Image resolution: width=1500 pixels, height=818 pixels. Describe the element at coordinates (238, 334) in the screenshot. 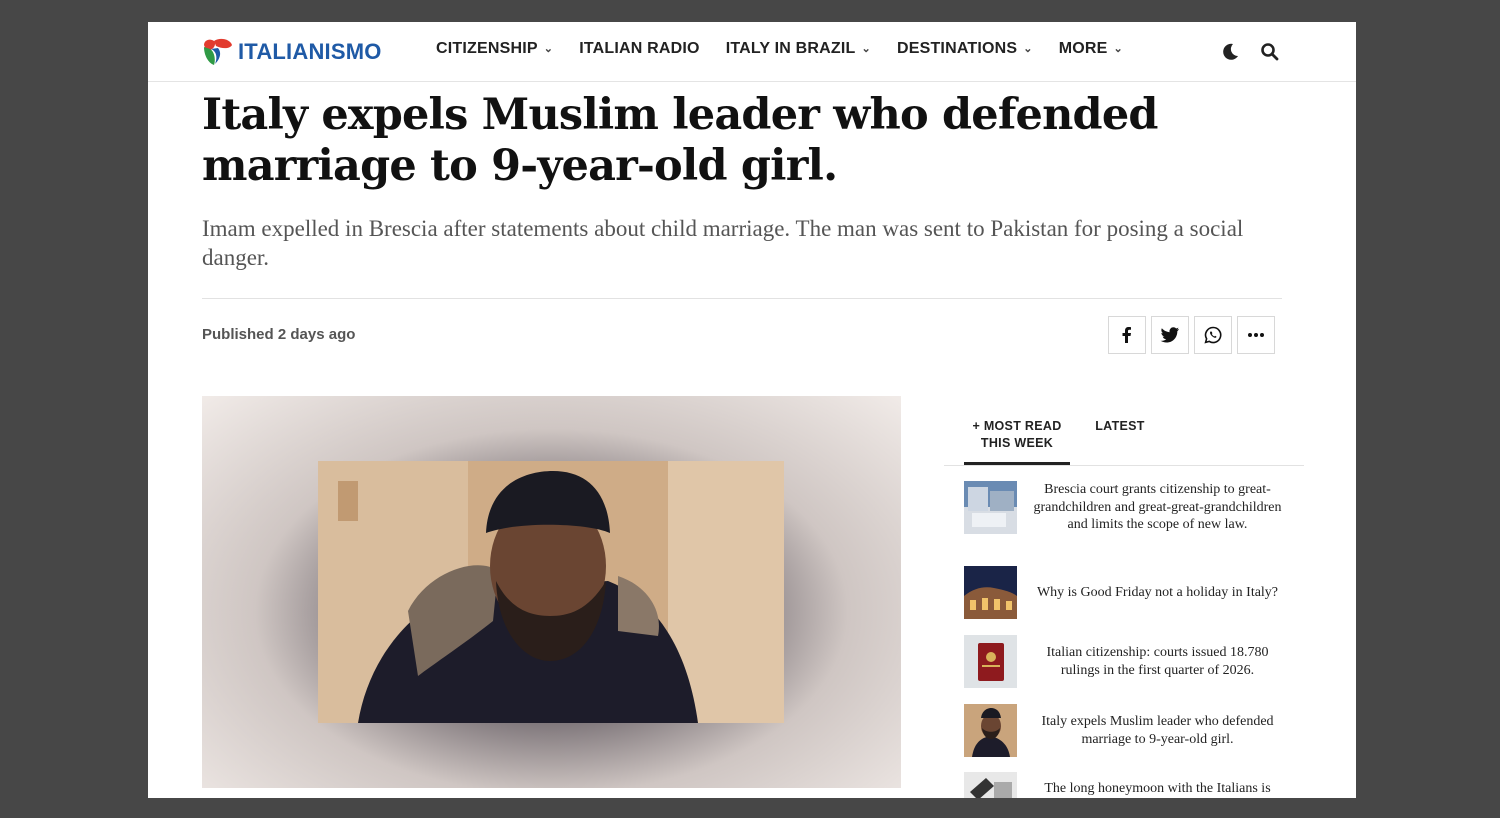

I see `published-label: Published` at that location.